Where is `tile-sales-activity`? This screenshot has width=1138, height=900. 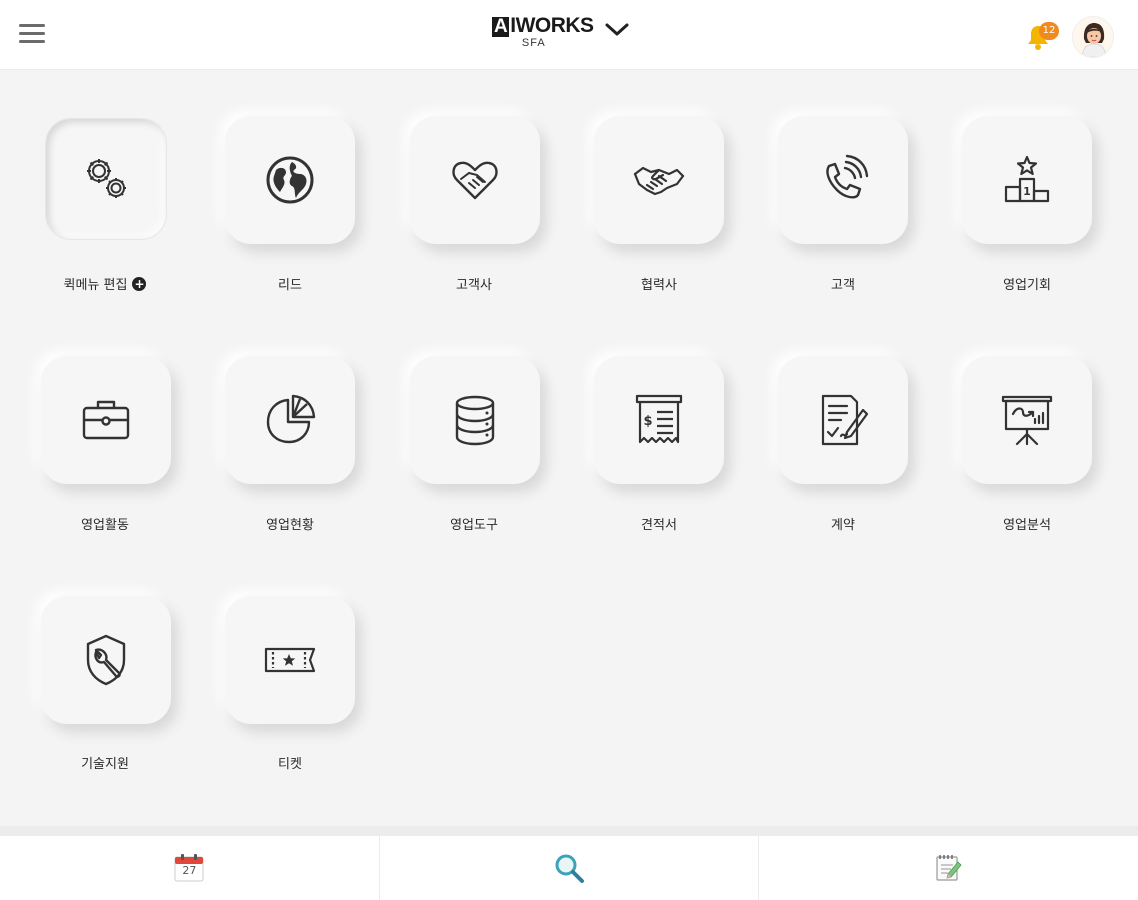 tile-sales-activity is located at coordinates (106, 420).